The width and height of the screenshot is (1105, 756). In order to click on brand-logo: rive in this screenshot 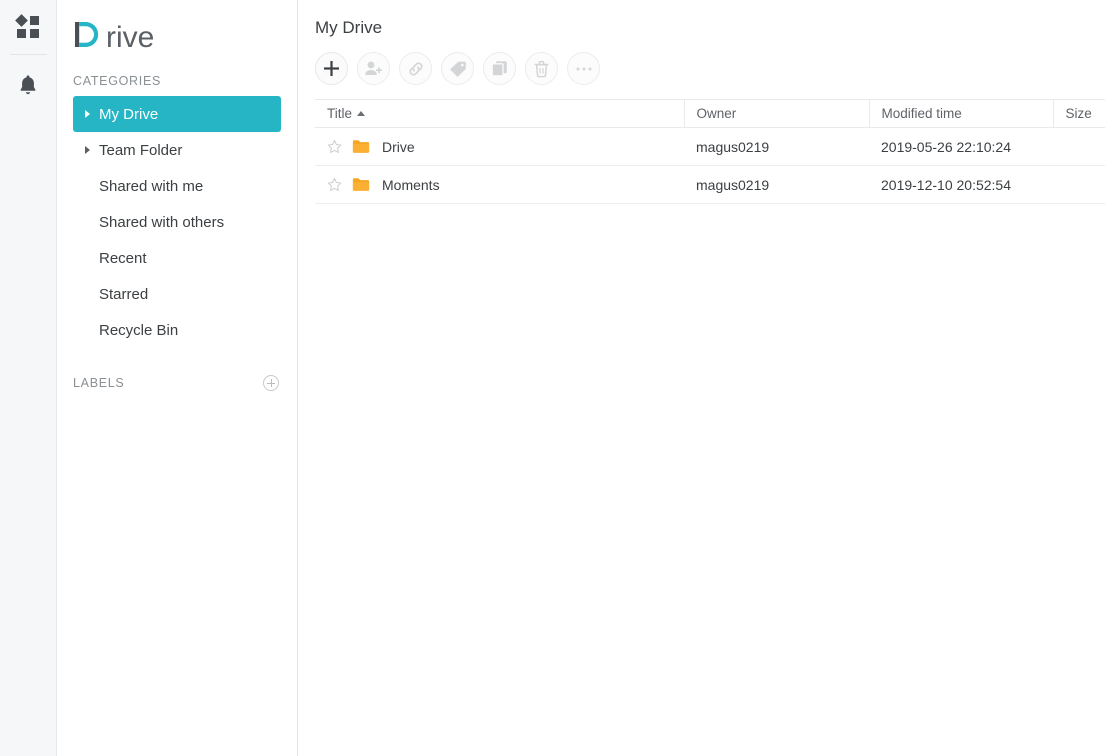, I will do `click(177, 32)`.